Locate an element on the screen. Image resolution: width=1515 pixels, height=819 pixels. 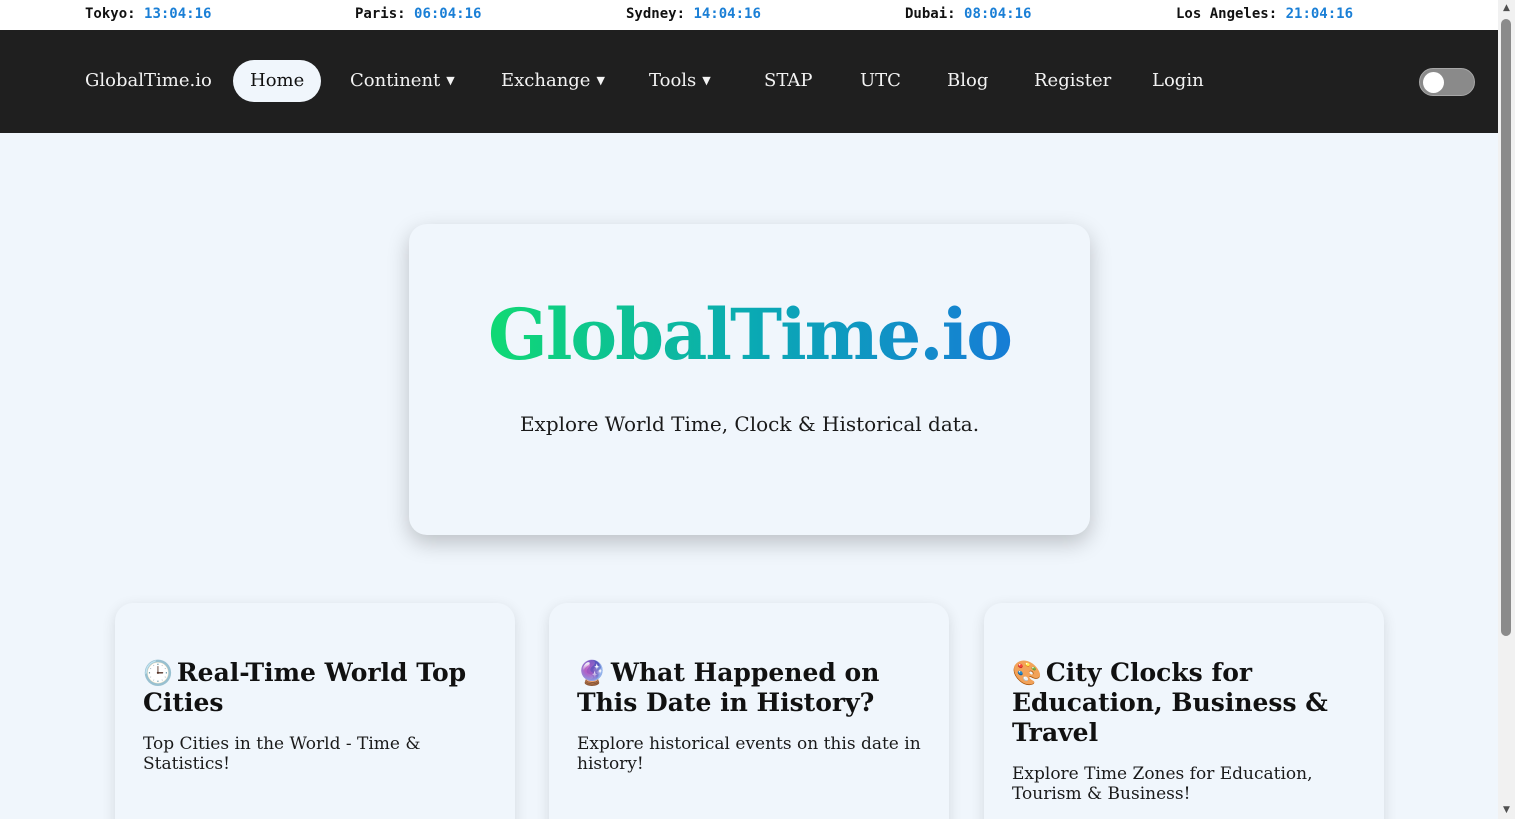
nav-continent-dropdown: Continent ▼ is located at coordinates (402, 81).